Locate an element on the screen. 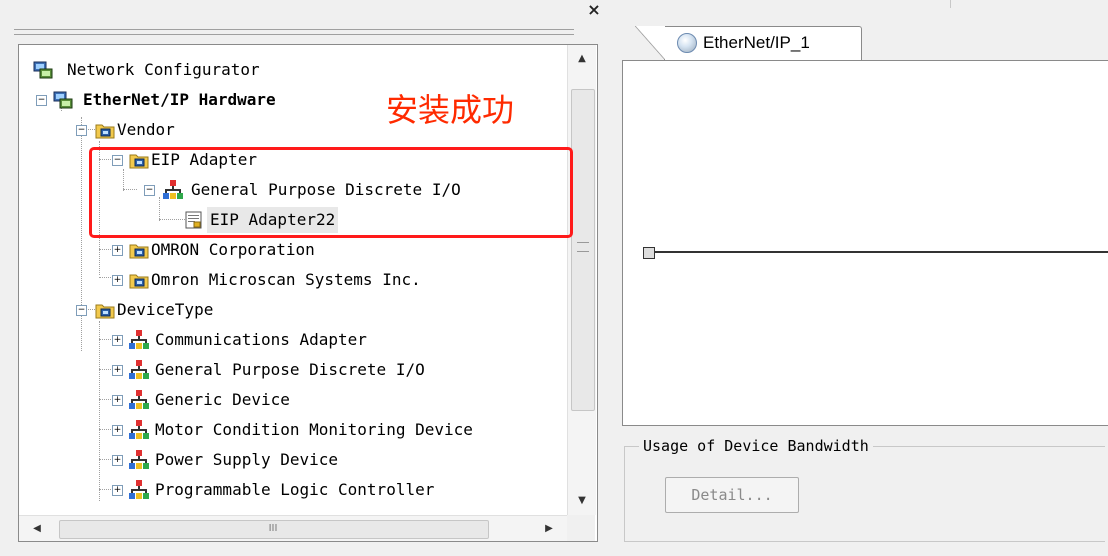 Image resolution: width=1108 pixels, height=556 pixels. tree-node-label: Motor Condition Monitoring Device is located at coordinates (314, 429).